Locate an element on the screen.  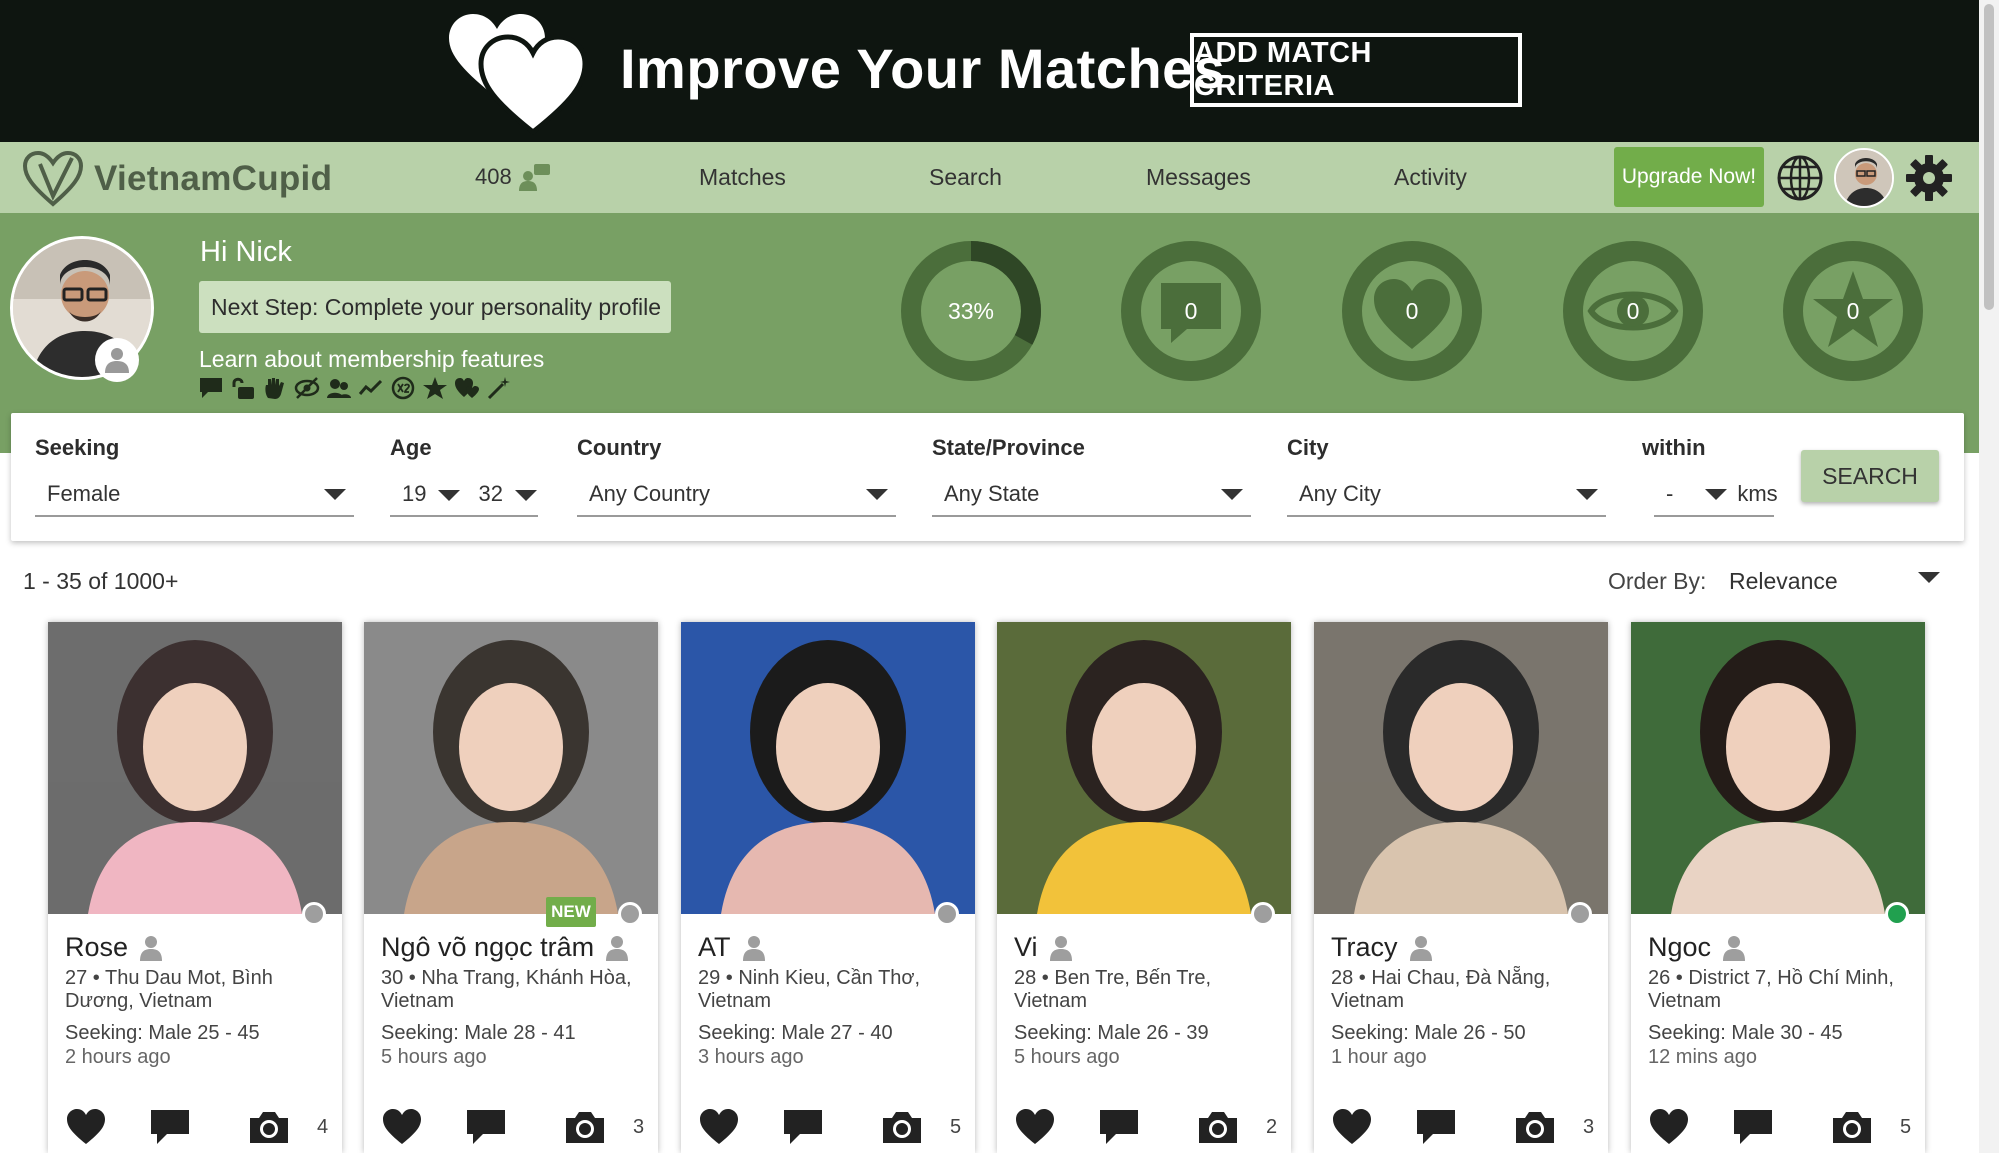
profile-name: Ngô võ ngọc trâm is located at coordinates (505, 947).